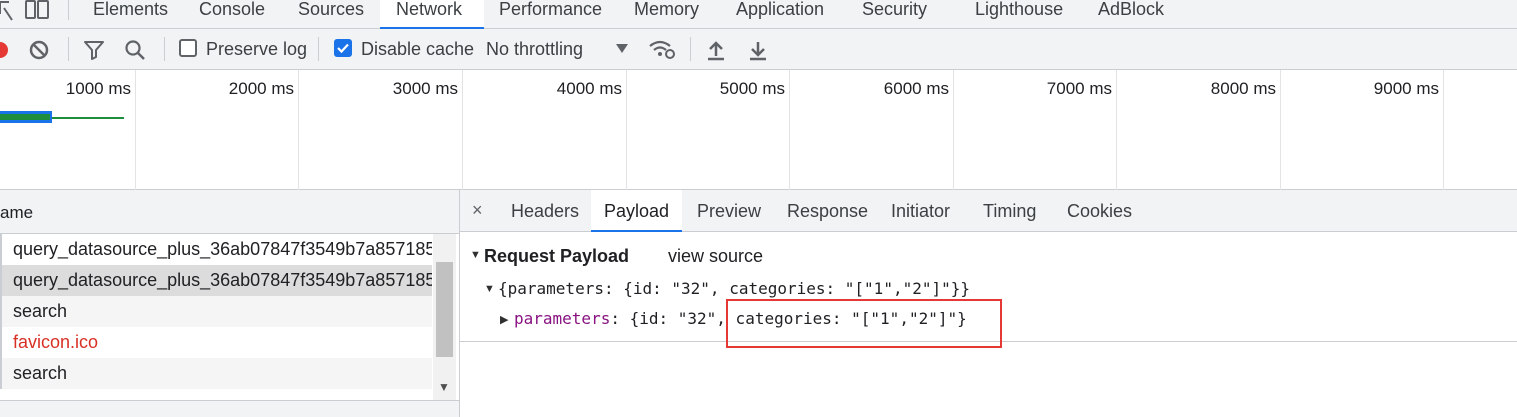 Image resolution: width=1517 pixels, height=417 pixels. I want to click on tick-label: 9000 ms, so click(1406, 88).